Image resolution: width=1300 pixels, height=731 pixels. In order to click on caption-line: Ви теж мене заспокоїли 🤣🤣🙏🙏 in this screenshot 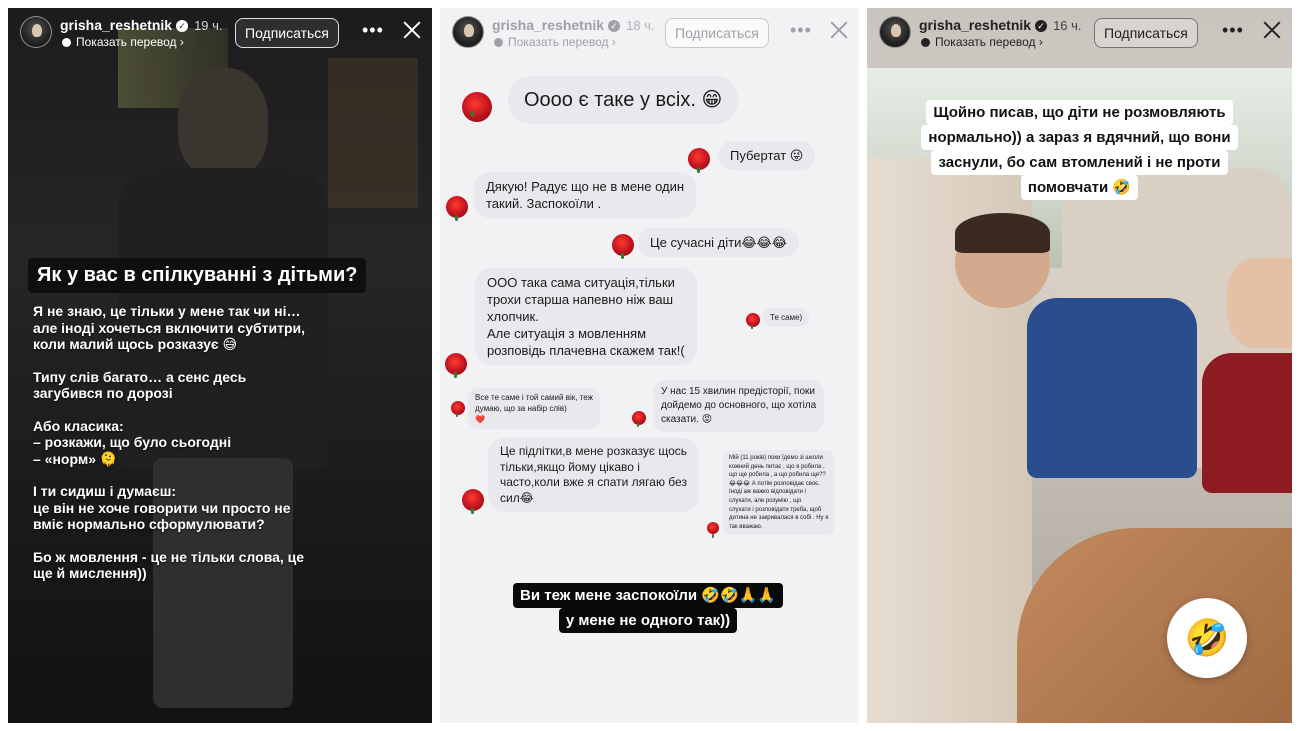, I will do `click(648, 595)`.